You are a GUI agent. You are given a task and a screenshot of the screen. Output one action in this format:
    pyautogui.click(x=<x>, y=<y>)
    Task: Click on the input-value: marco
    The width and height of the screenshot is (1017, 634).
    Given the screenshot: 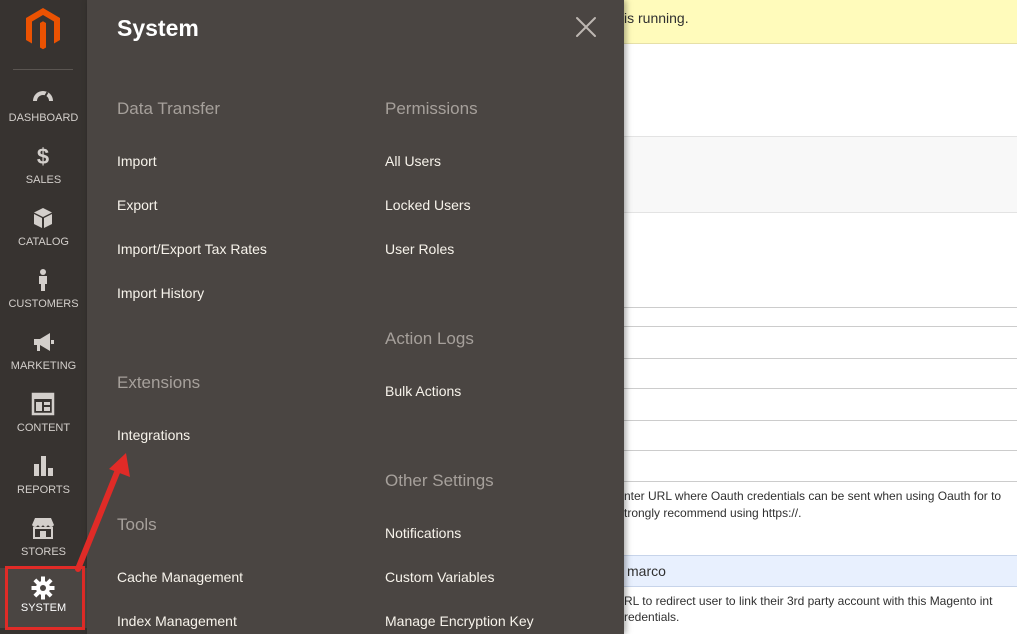 What is the action you would take?
    pyautogui.click(x=646, y=571)
    